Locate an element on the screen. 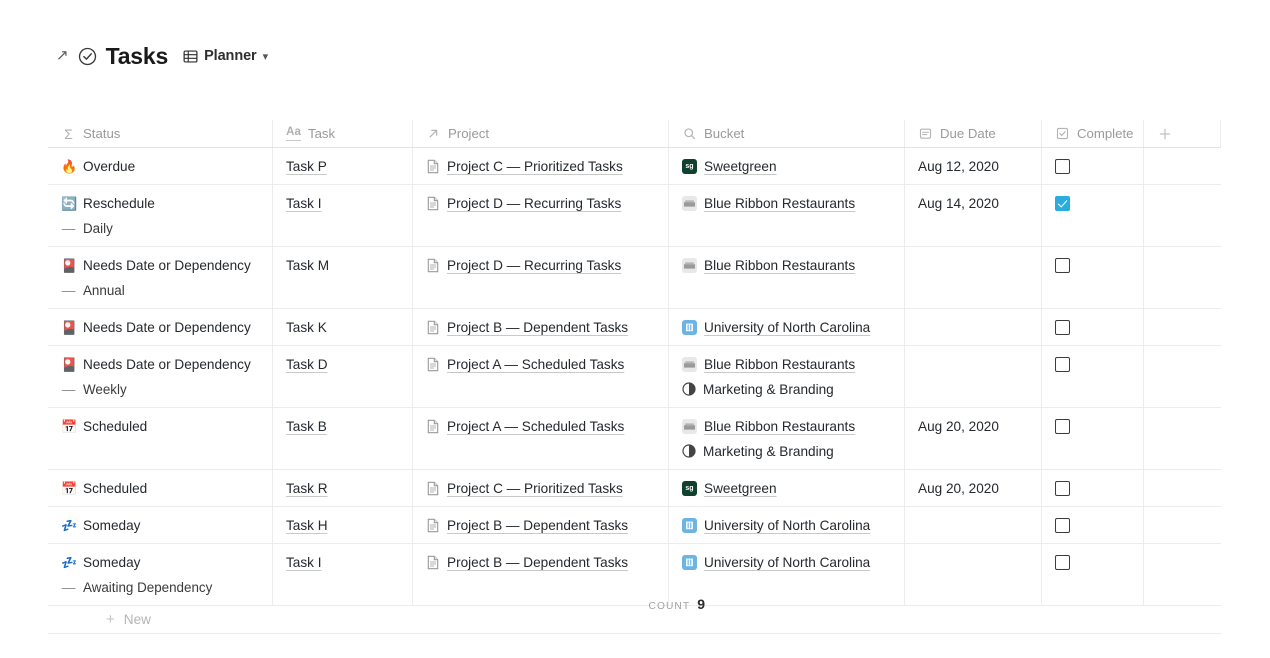 The width and height of the screenshot is (1270, 658). cell-due-date: Aug 12, 2020 is located at coordinates (973, 166).